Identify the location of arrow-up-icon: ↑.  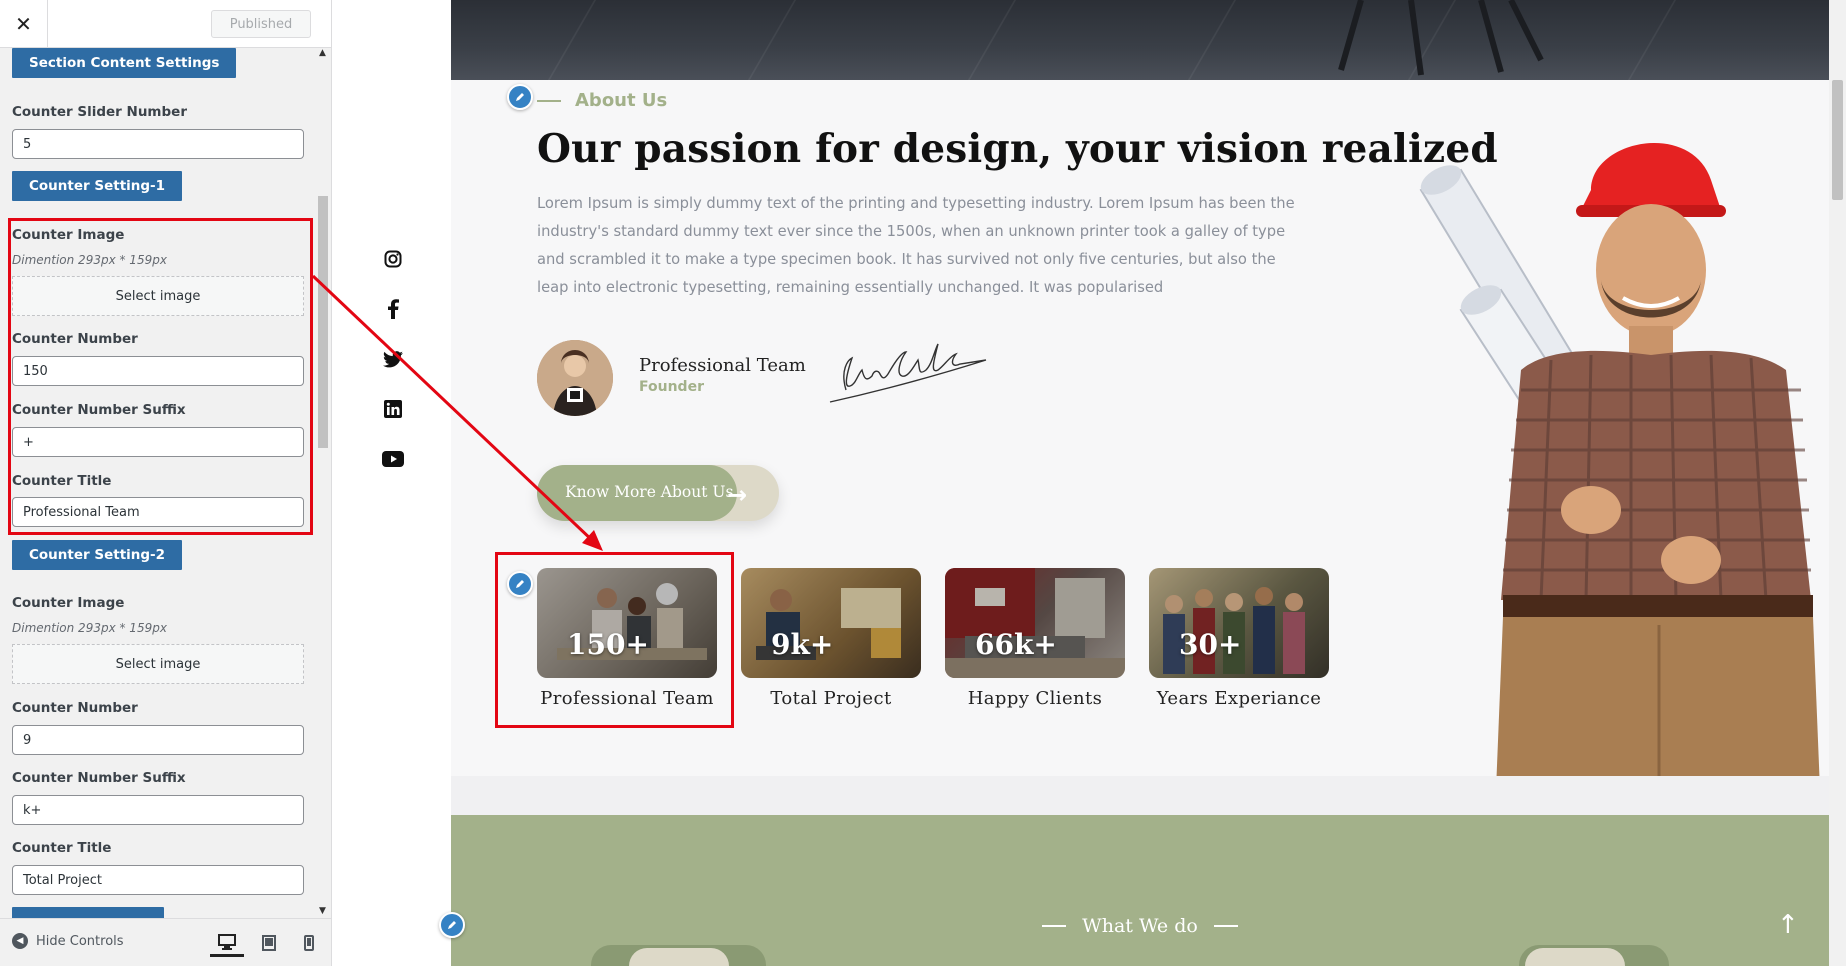
(1788, 925).